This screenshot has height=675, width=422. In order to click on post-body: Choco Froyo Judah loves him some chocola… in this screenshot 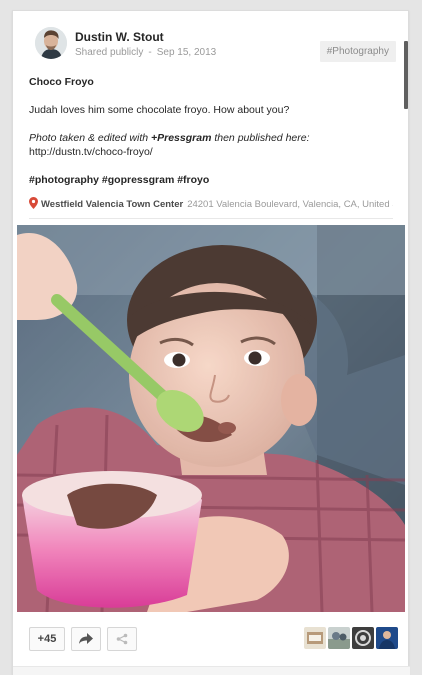, I will do `click(210, 131)`.